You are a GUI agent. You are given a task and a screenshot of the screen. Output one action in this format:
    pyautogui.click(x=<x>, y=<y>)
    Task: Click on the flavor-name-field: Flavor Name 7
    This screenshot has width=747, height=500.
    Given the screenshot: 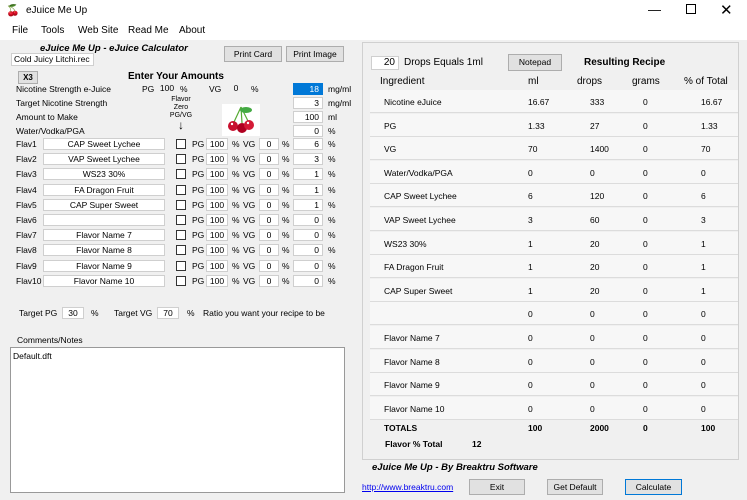 What is the action you would take?
    pyautogui.click(x=104, y=235)
    